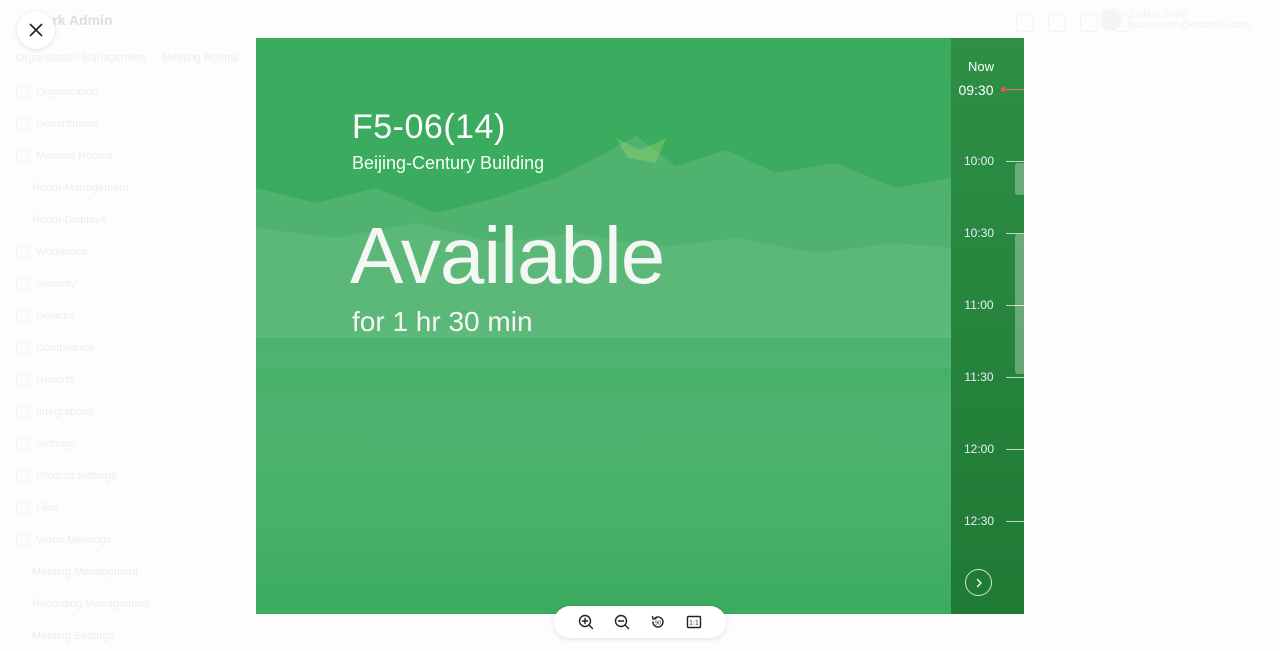 The height and width of the screenshot is (651, 1280). Describe the element at coordinates (640, 622) in the screenshot. I see `image-toolbar: 90 1:1` at that location.